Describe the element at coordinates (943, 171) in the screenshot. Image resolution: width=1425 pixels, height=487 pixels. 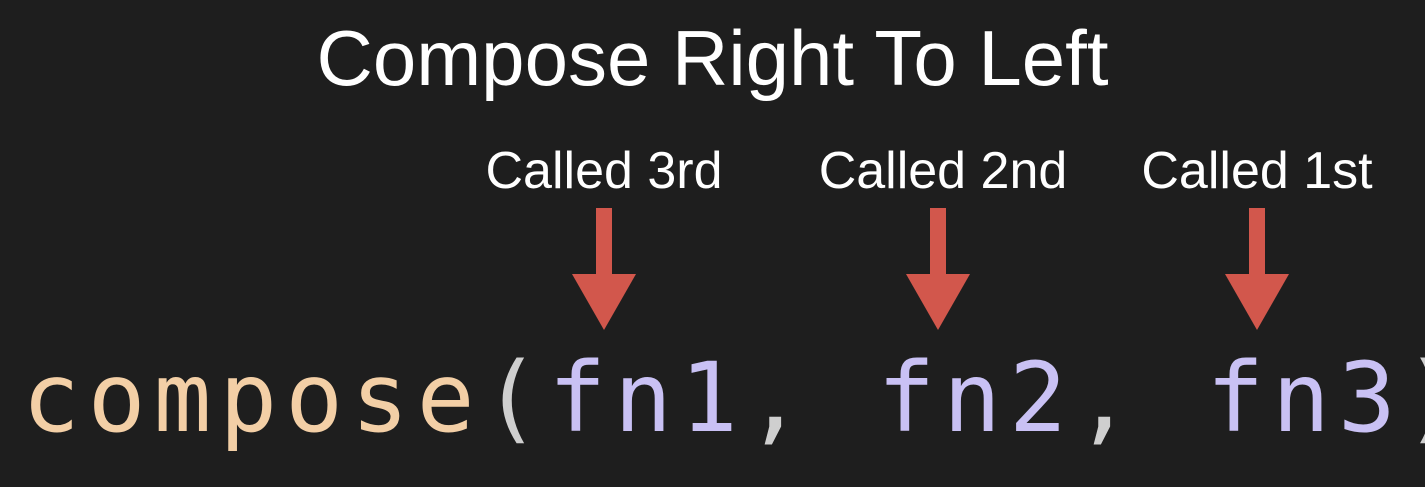
I see `label-called-second: Called 2nd` at that location.